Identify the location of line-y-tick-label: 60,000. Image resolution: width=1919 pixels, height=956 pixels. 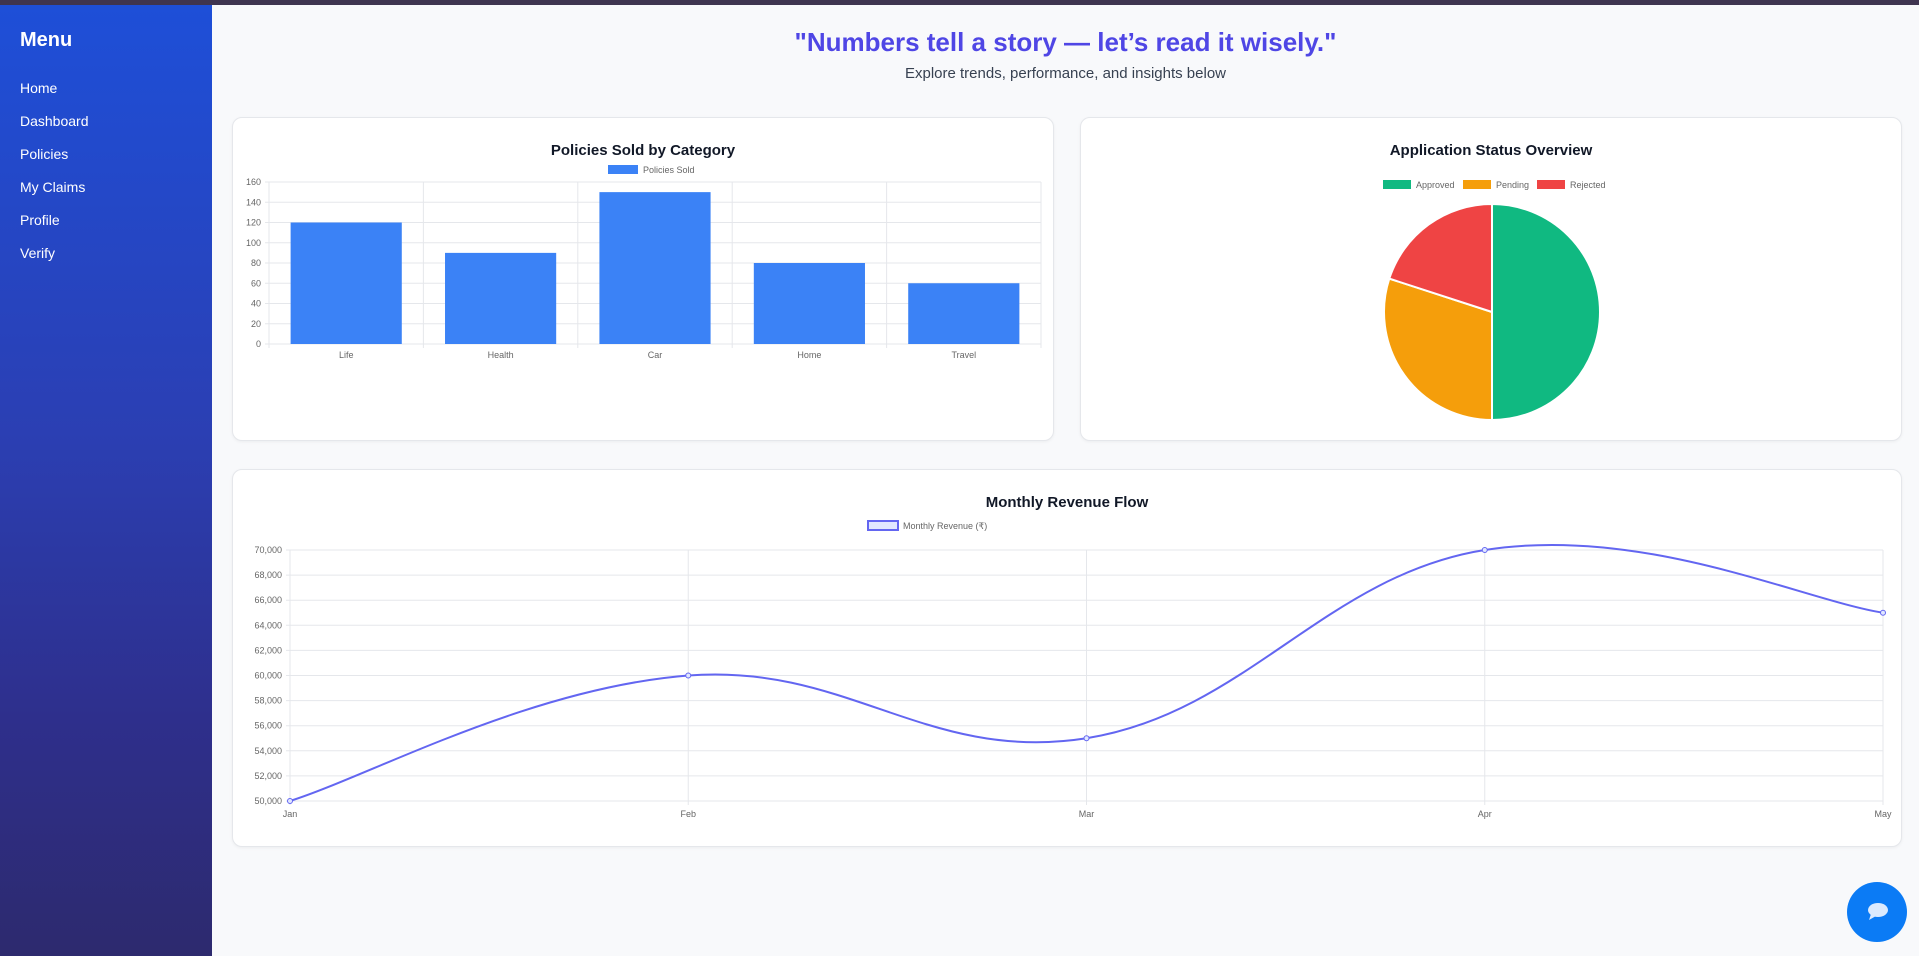
(268, 676).